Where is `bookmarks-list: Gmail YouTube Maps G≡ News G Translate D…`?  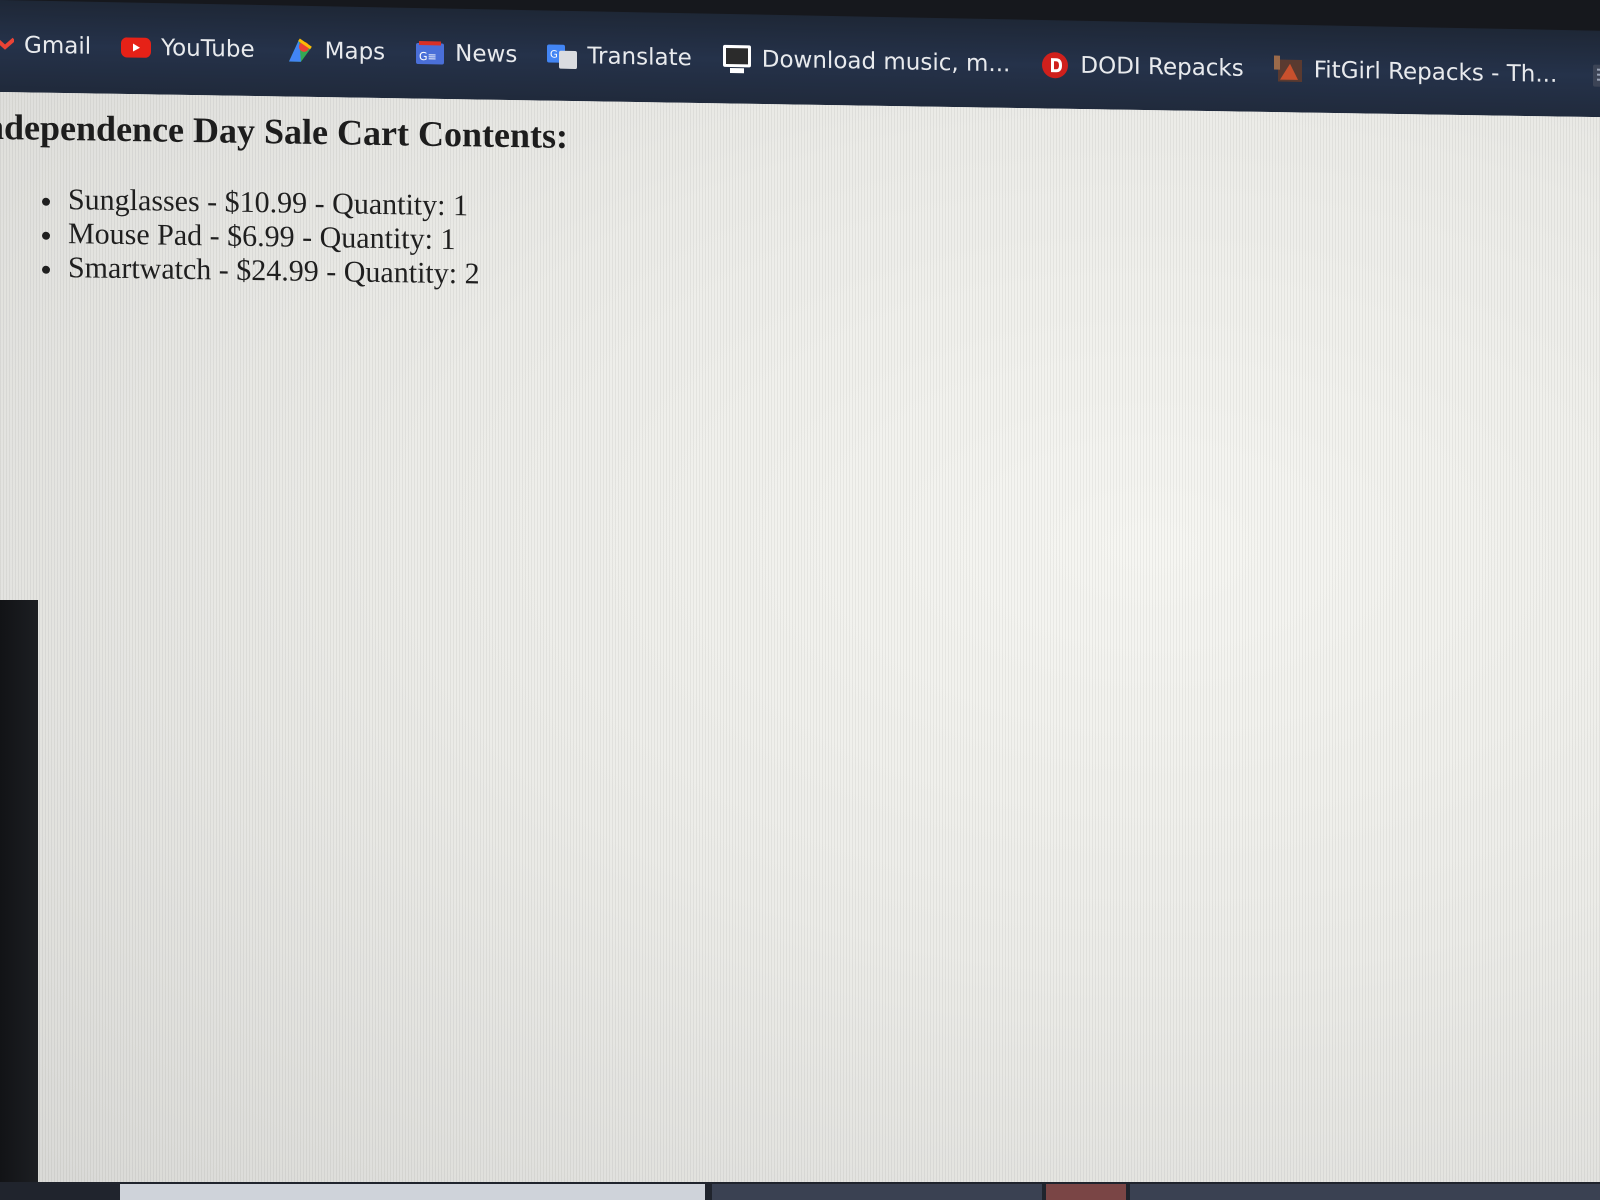
bookmarks-list: Gmail YouTube Maps G≡ News G Translate D… is located at coordinates (800, 61).